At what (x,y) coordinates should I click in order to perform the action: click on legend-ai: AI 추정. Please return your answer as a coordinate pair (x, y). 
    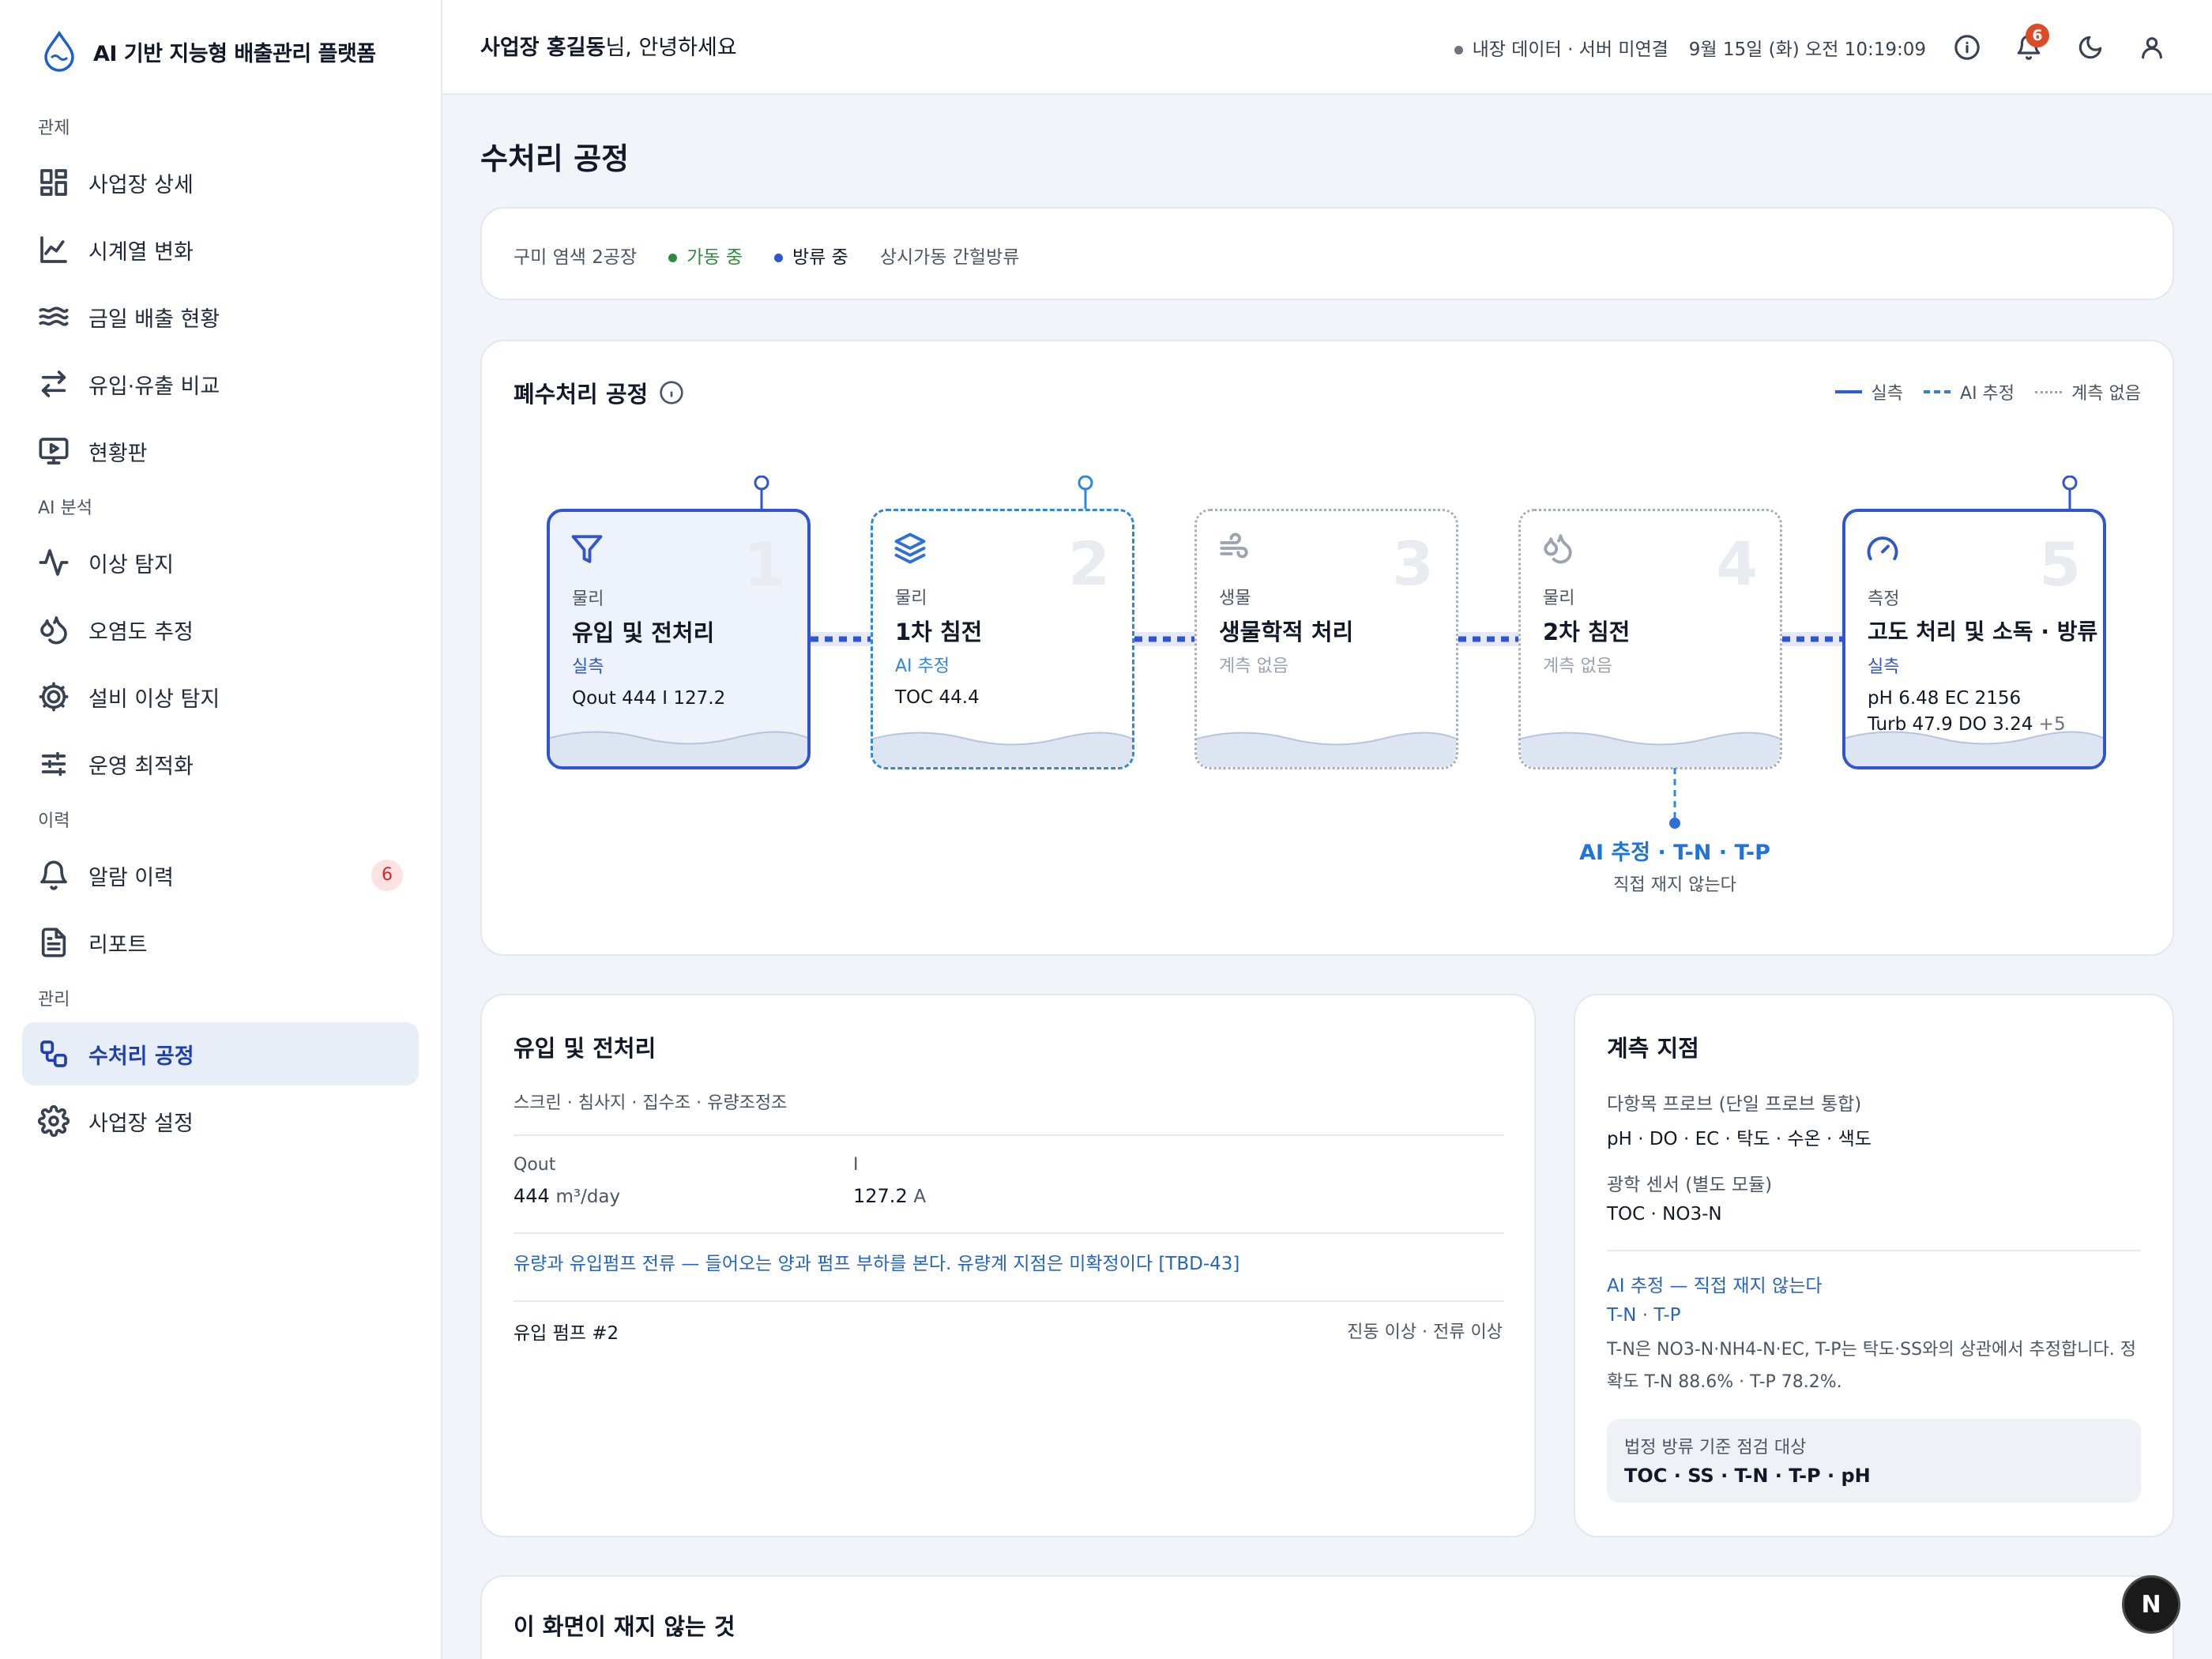
    Looking at the image, I should click on (1969, 392).